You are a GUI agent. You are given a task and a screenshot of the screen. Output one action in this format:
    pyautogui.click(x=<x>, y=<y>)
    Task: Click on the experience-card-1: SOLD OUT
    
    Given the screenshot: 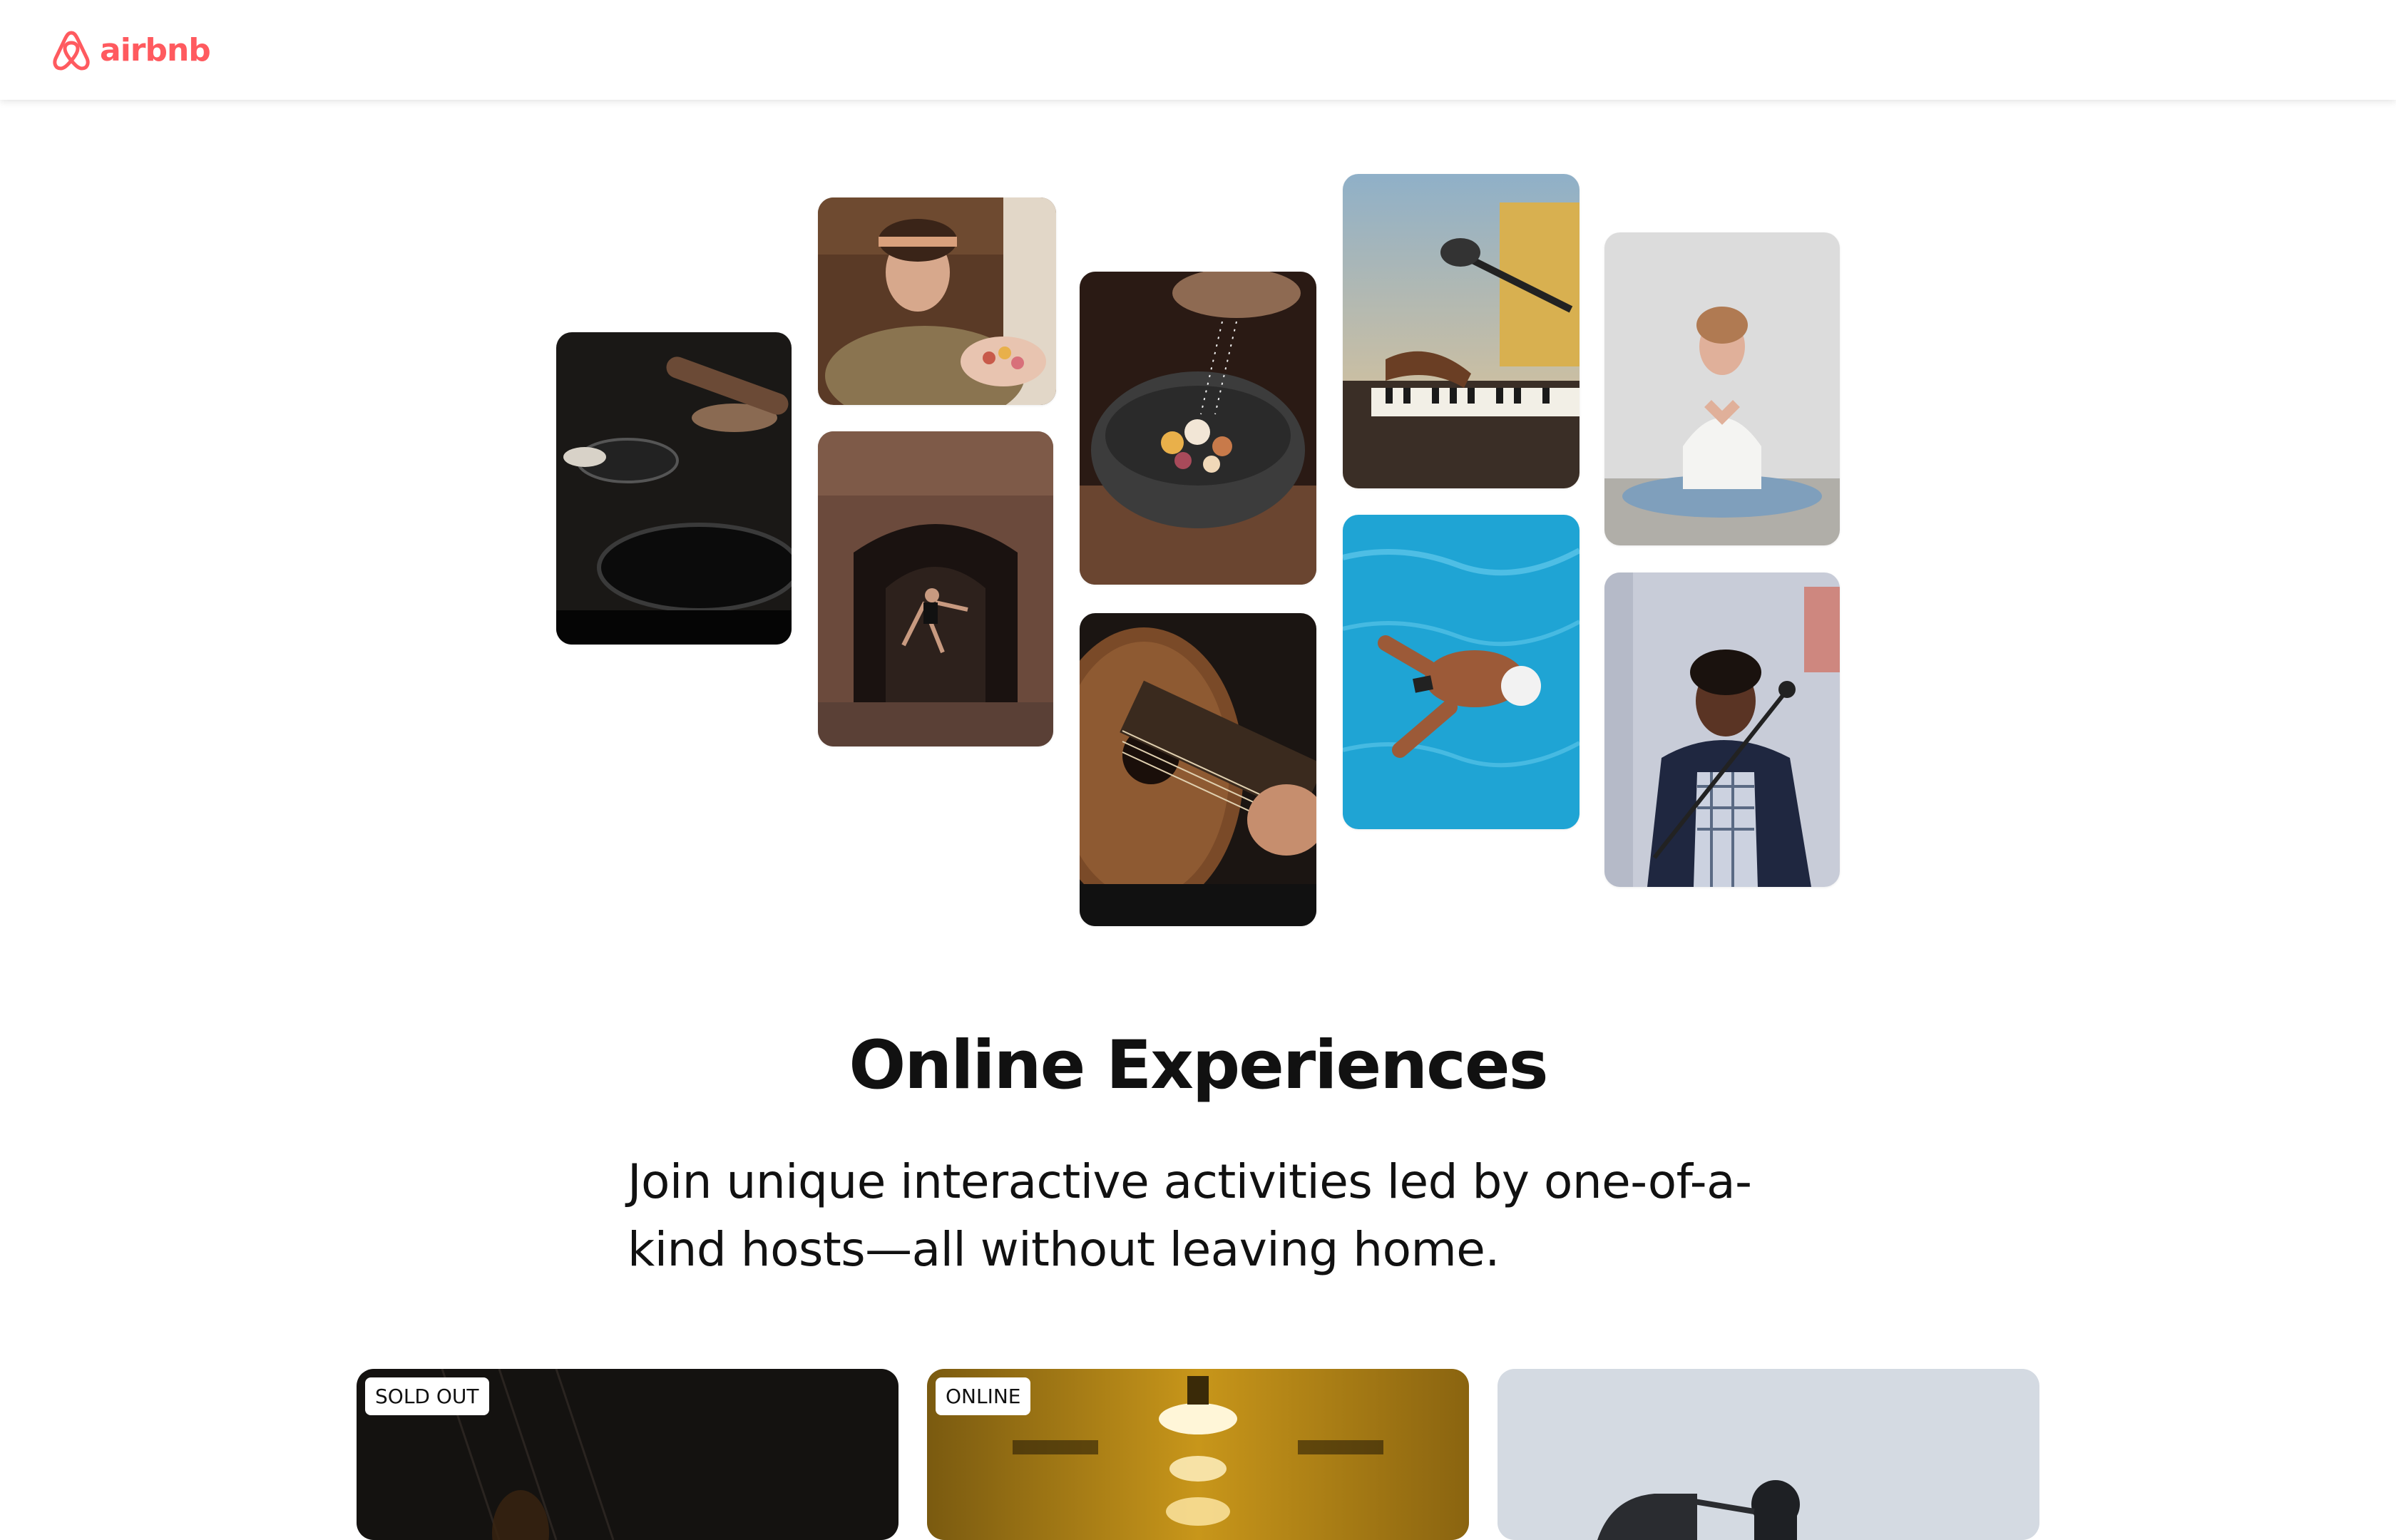 What is the action you would take?
    pyautogui.click(x=627, y=1454)
    